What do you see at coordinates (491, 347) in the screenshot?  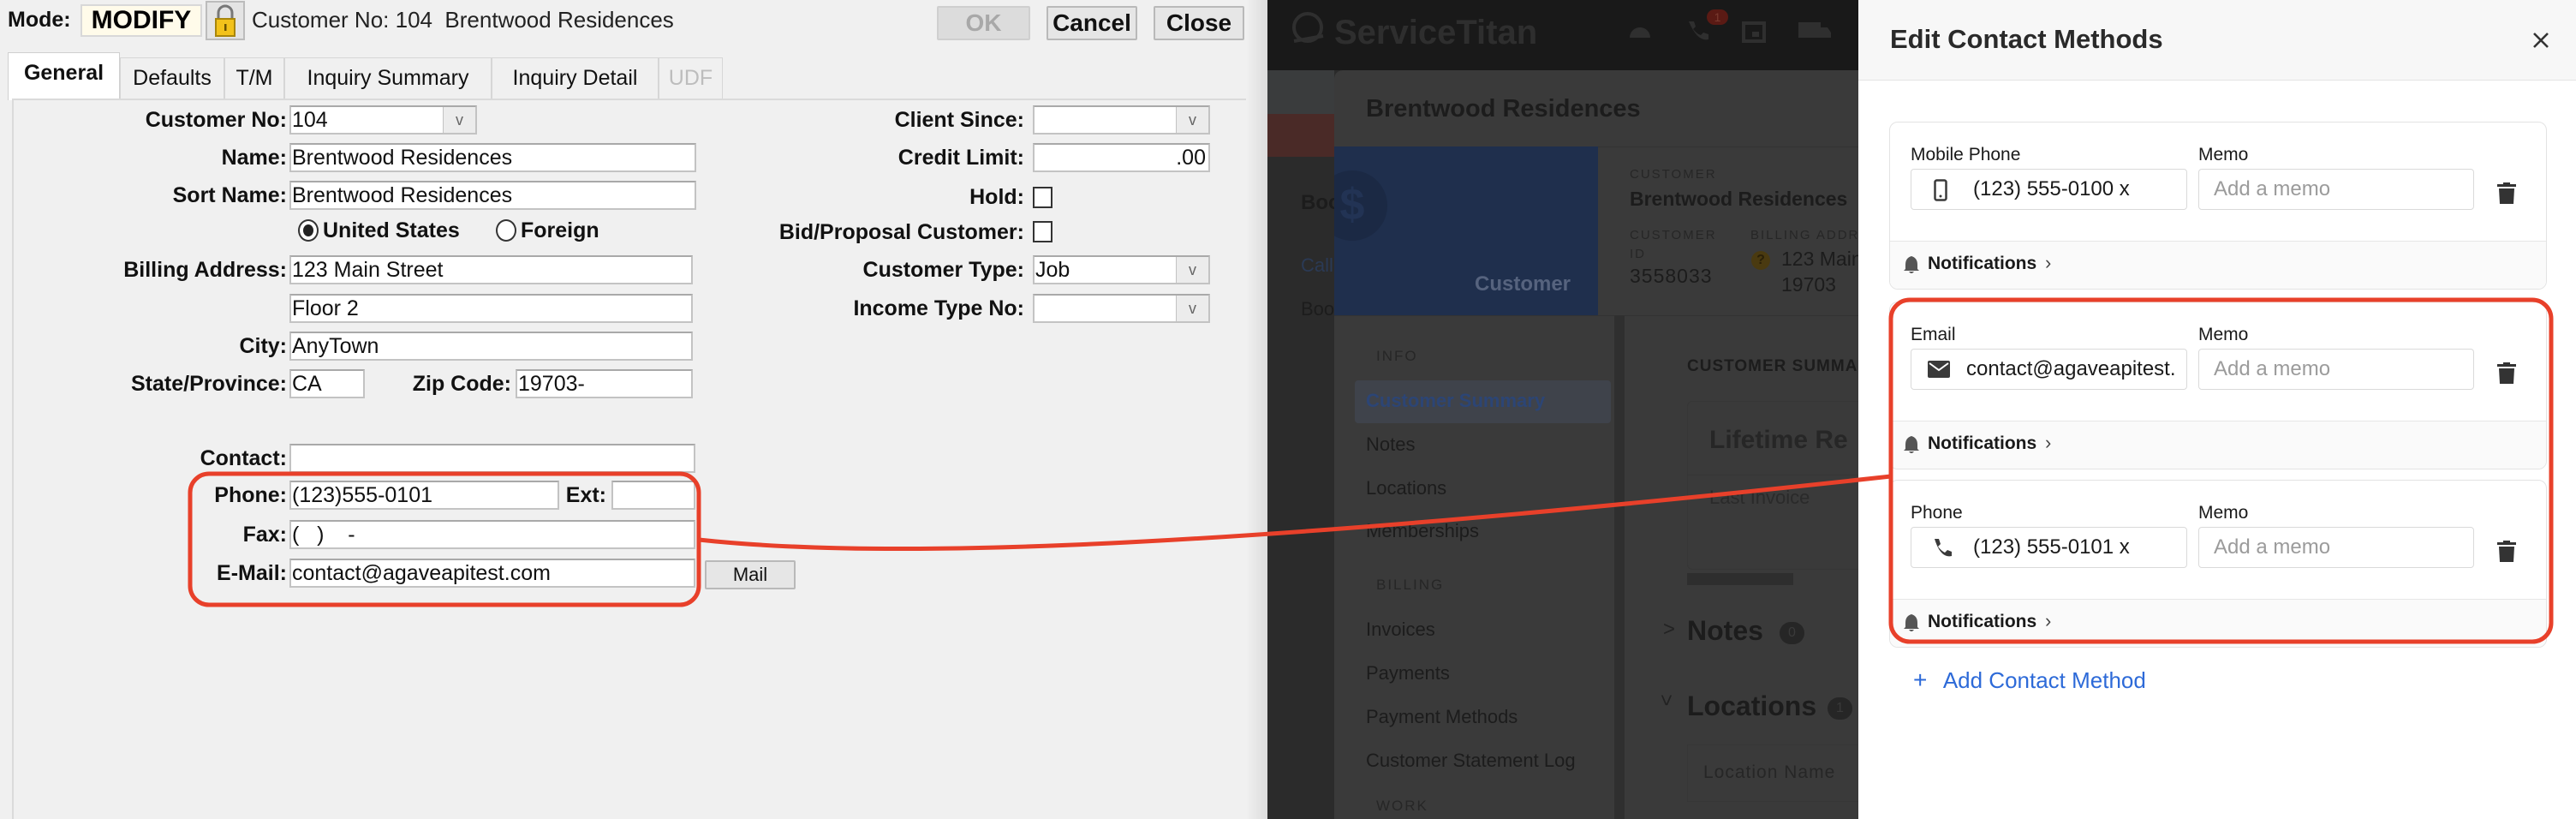 I see `city-input: AnyTown` at bounding box center [491, 347].